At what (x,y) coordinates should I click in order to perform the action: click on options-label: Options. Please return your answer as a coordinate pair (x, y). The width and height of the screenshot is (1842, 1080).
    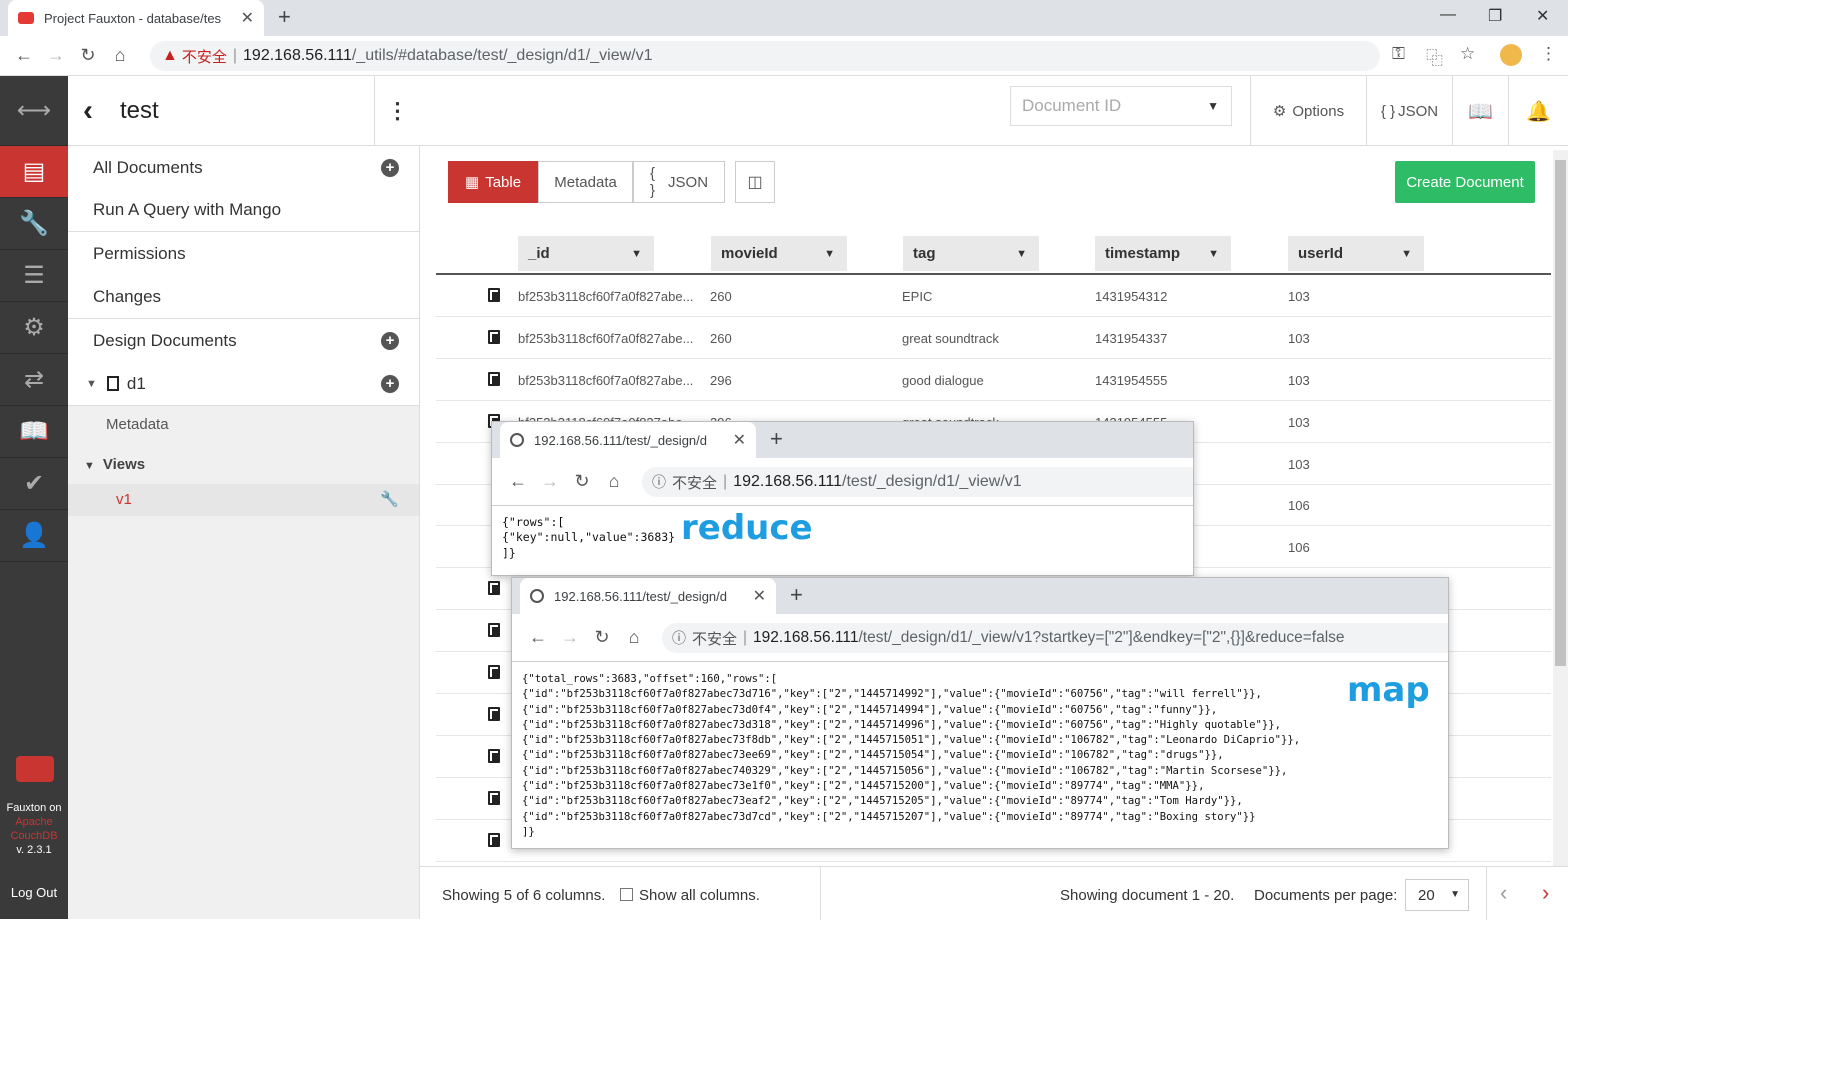
    Looking at the image, I should click on (1318, 111).